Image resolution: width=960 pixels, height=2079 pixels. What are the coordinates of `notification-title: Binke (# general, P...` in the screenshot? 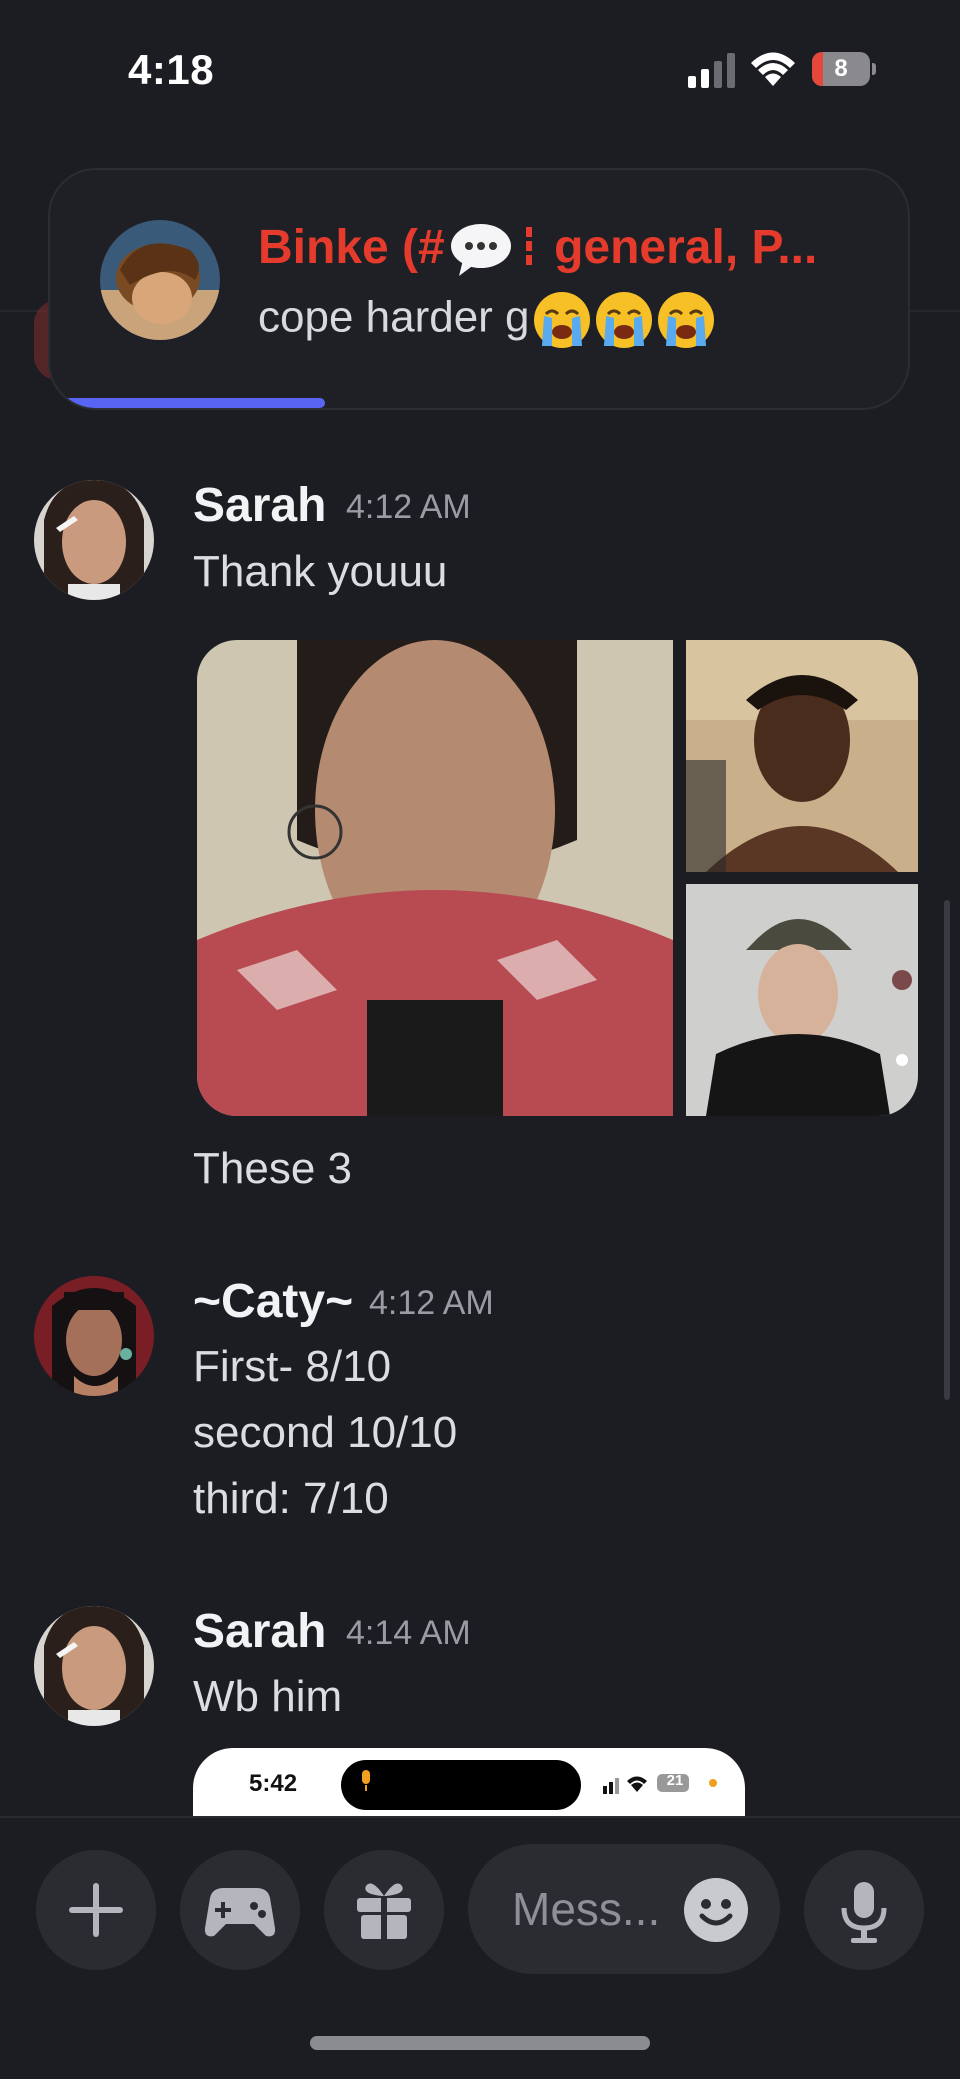 It's located at (537, 250).